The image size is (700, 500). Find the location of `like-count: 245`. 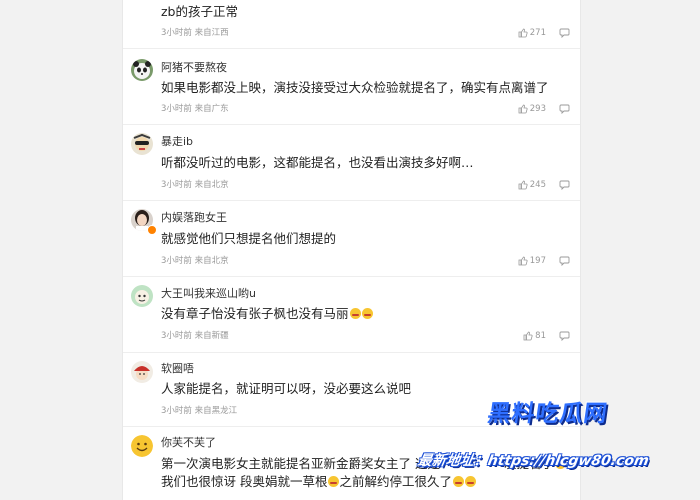

like-count: 245 is located at coordinates (537, 185).